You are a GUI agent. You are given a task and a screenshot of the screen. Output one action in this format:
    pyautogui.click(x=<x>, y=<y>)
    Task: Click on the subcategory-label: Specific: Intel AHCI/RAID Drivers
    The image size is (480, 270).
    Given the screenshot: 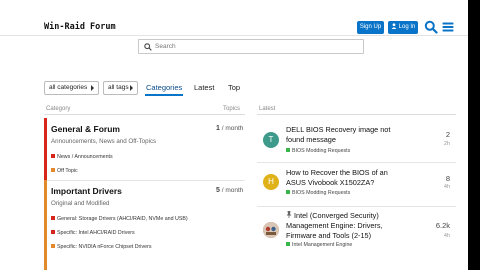 What is the action you would take?
    pyautogui.click(x=96, y=233)
    